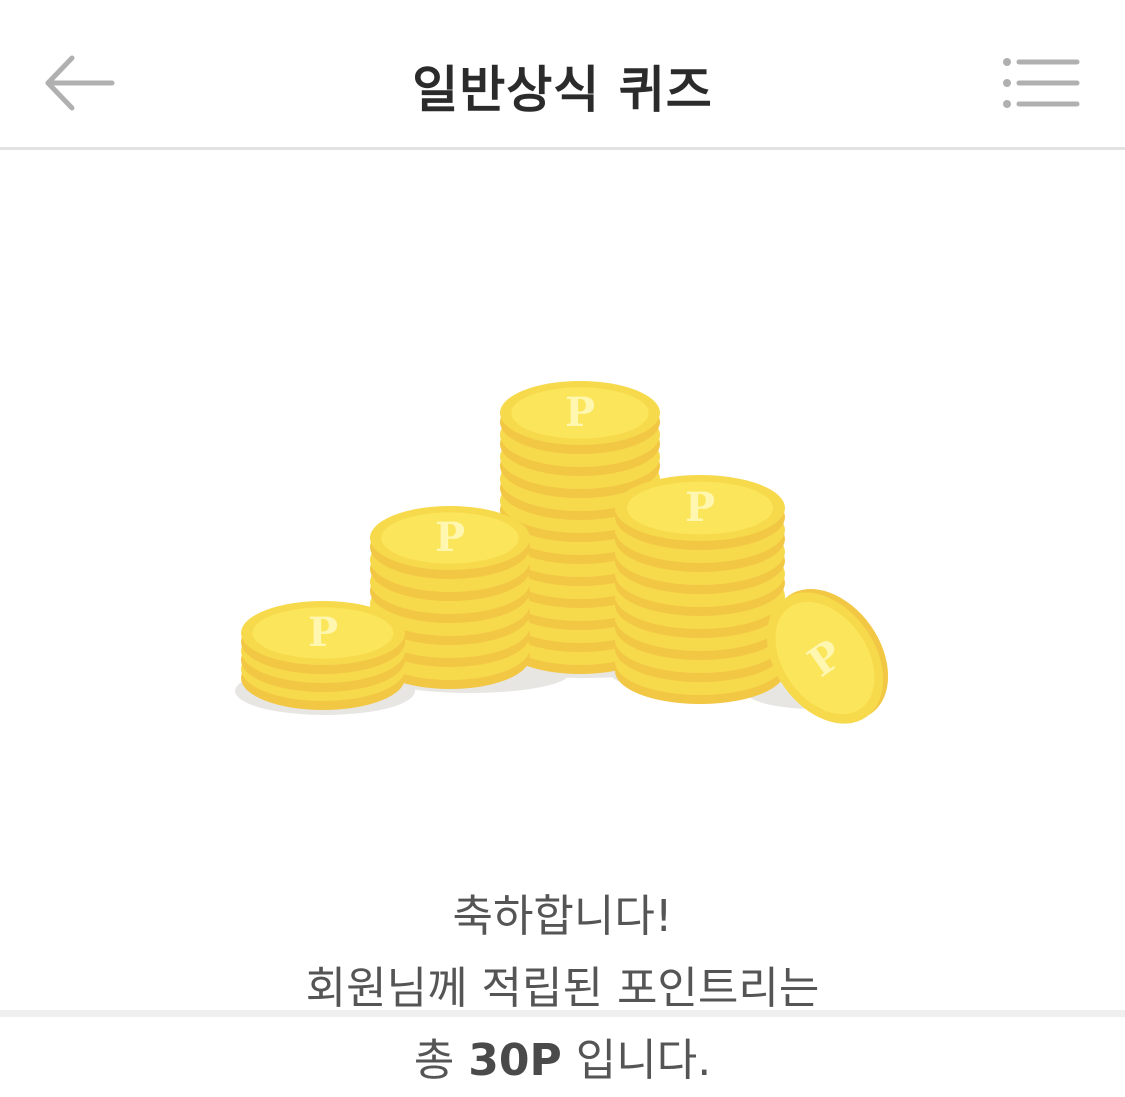 The height and width of the screenshot is (1097, 1125). What do you see at coordinates (441, 1060) in the screenshot?
I see `points-total-prefix: 총` at bounding box center [441, 1060].